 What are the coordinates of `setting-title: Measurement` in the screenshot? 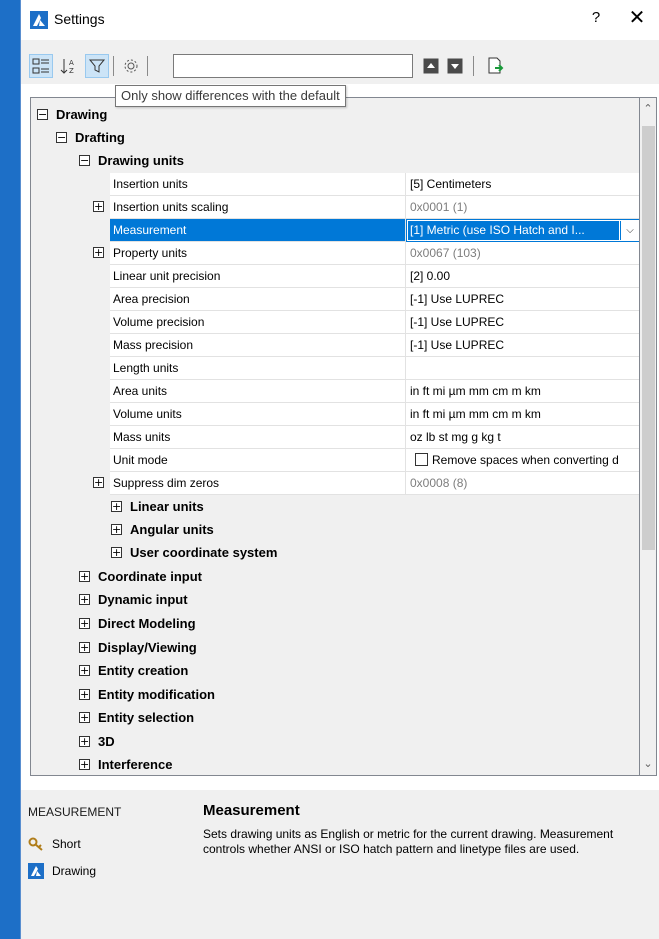 It's located at (251, 810).